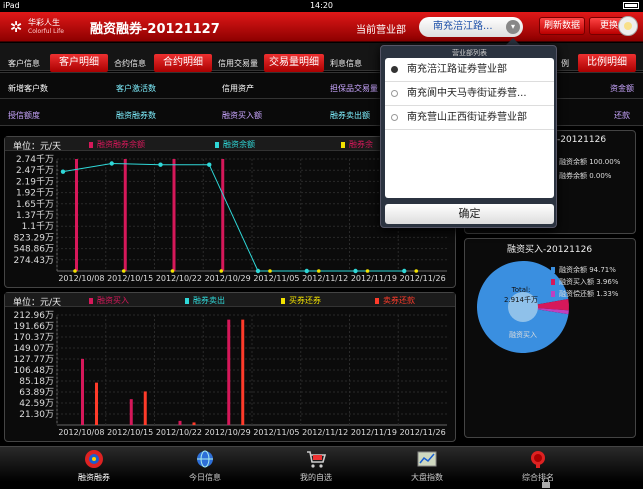 This screenshot has width=643, height=489. What do you see at coordinates (28, 88) in the screenshot?
I see `grid-cell: 新增客户数` at bounding box center [28, 88].